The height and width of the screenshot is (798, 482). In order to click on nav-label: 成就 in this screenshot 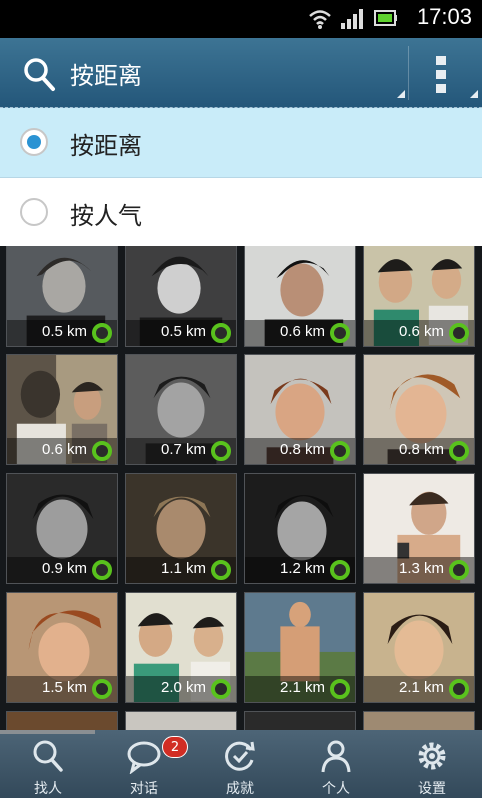, I will do `click(240, 789)`.